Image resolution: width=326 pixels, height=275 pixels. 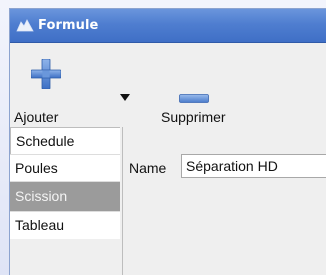 What do you see at coordinates (45, 141) in the screenshot?
I see `sidebar-item-label: Schedule` at bounding box center [45, 141].